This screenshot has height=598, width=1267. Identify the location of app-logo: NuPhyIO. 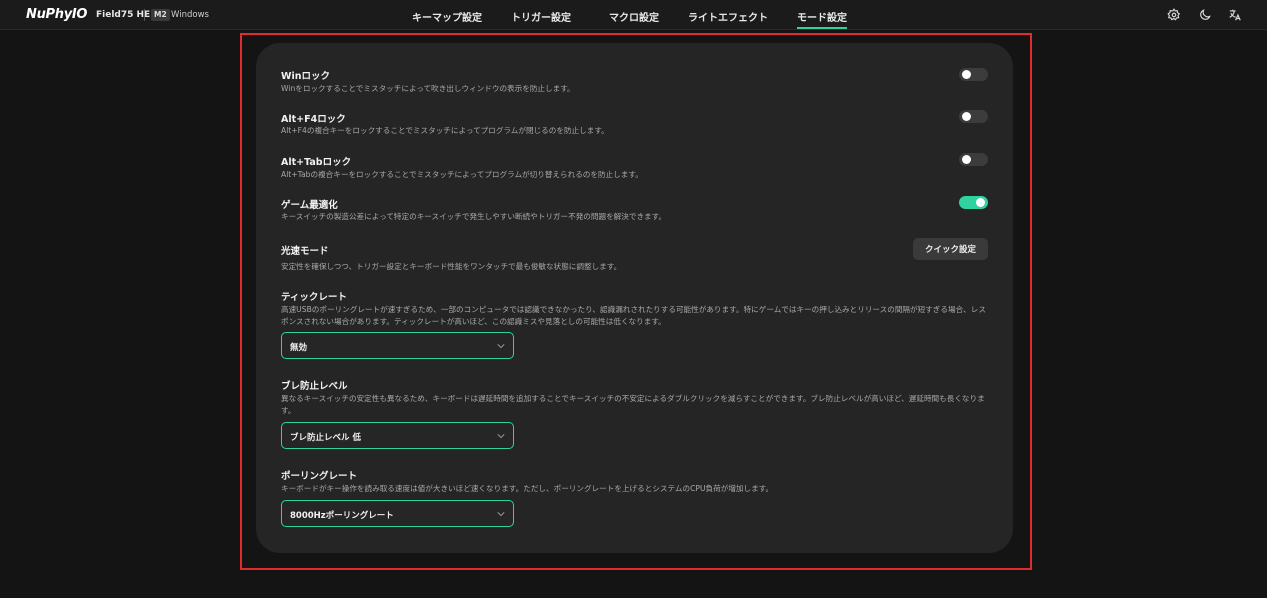
(57, 14).